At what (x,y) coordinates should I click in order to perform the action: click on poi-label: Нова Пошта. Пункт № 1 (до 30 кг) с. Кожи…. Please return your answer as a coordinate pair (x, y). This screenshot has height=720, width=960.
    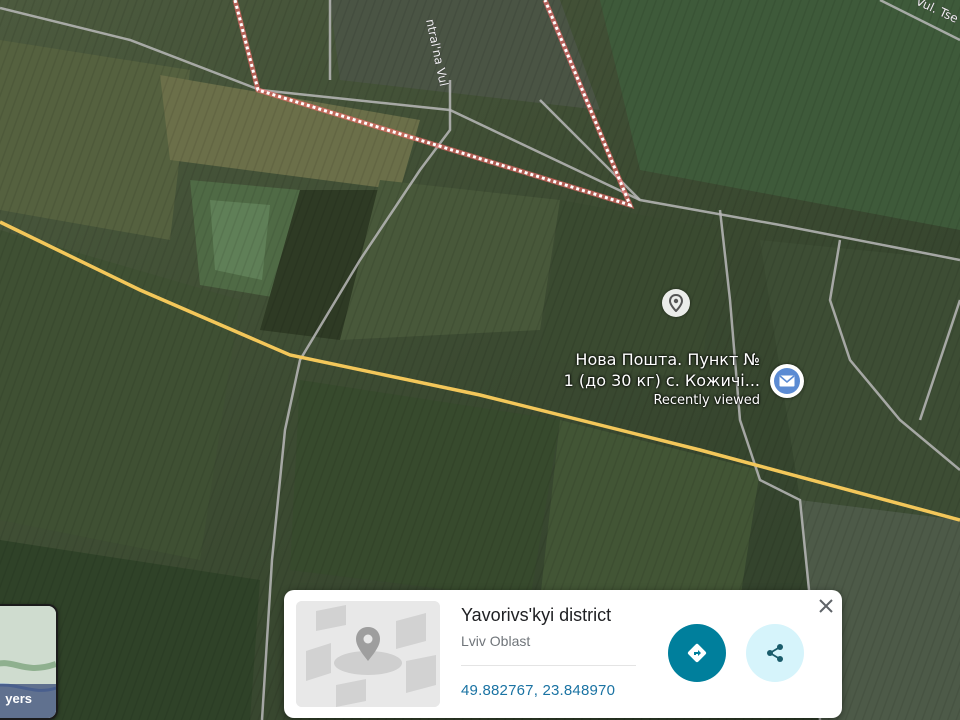
    Looking at the image, I should click on (635, 379).